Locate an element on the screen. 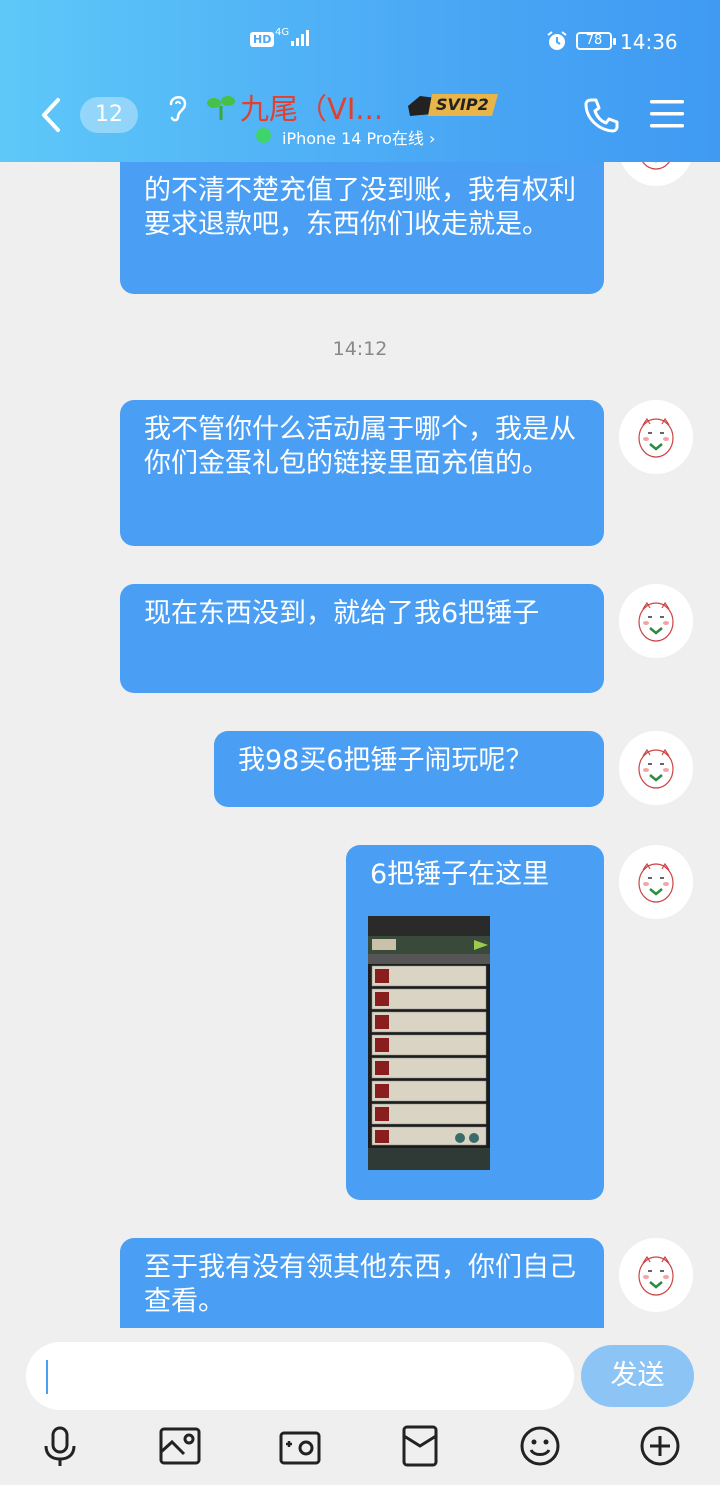 The image size is (720, 1485). svip-label: SVIP2 is located at coordinates (462, 104).